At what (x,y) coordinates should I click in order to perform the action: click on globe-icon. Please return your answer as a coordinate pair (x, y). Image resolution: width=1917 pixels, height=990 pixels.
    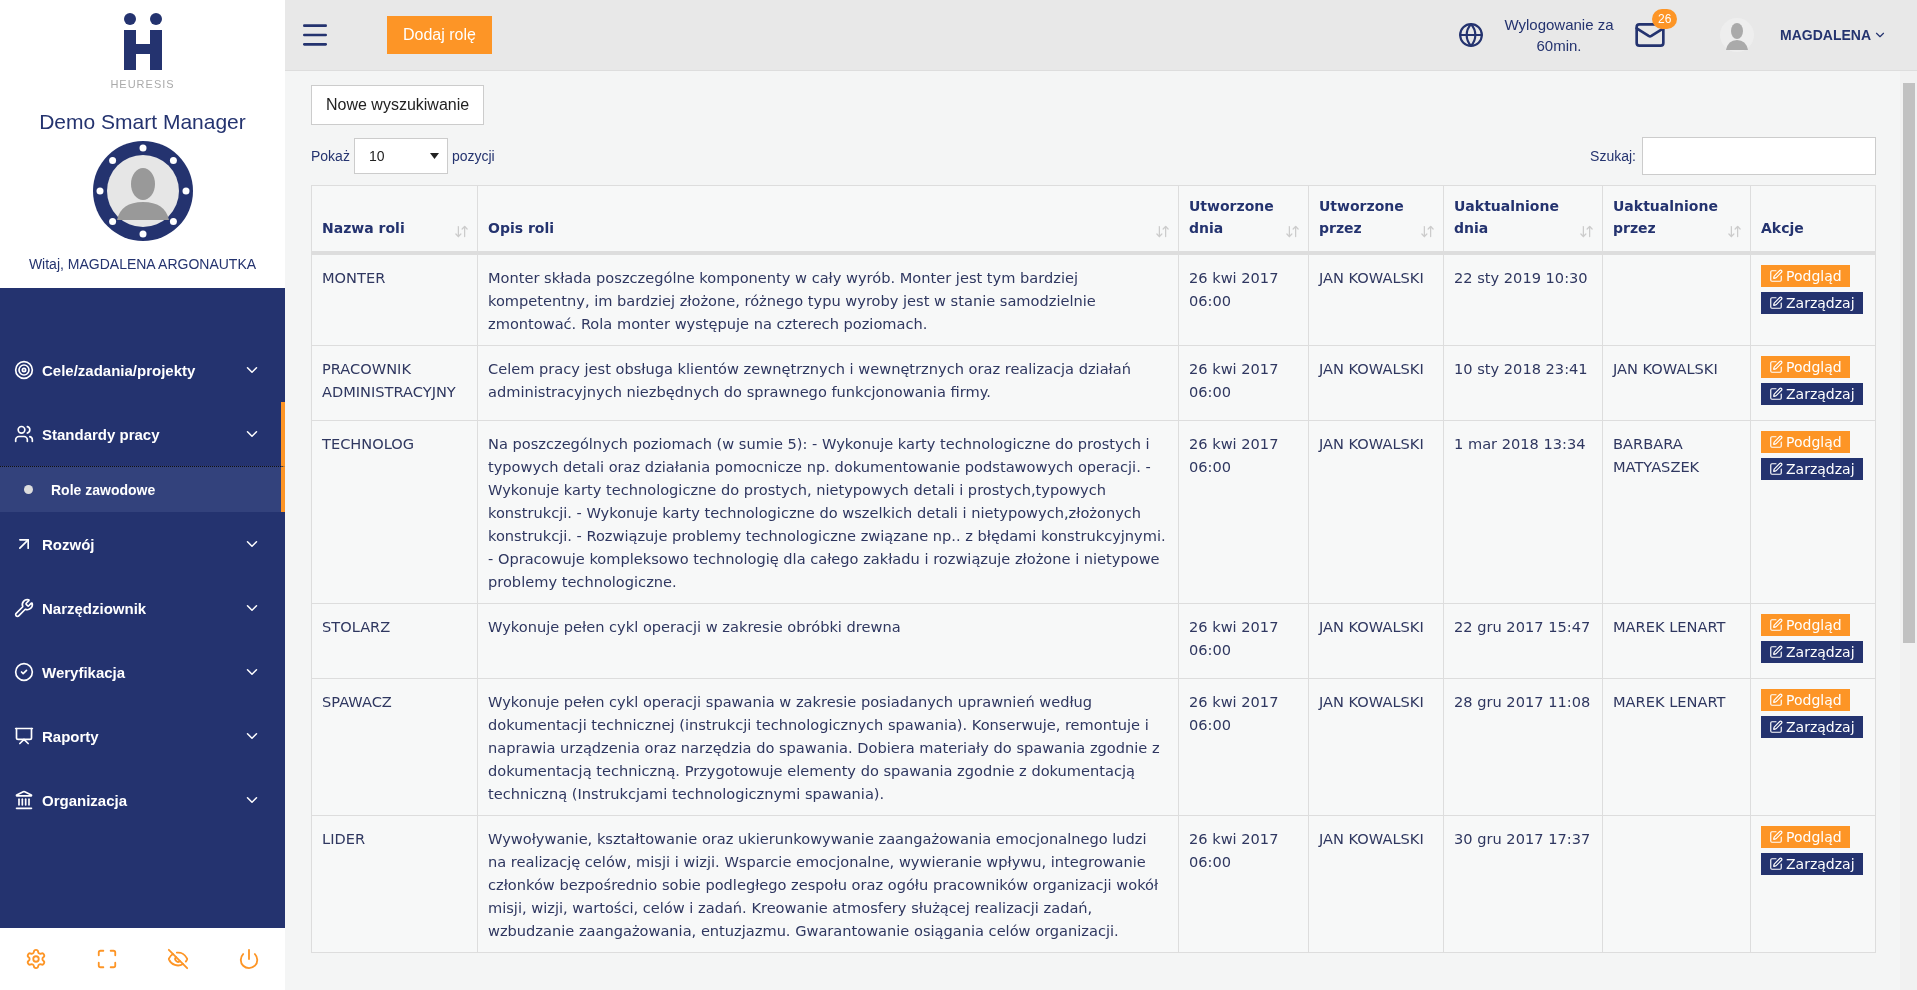
    Looking at the image, I should click on (1471, 35).